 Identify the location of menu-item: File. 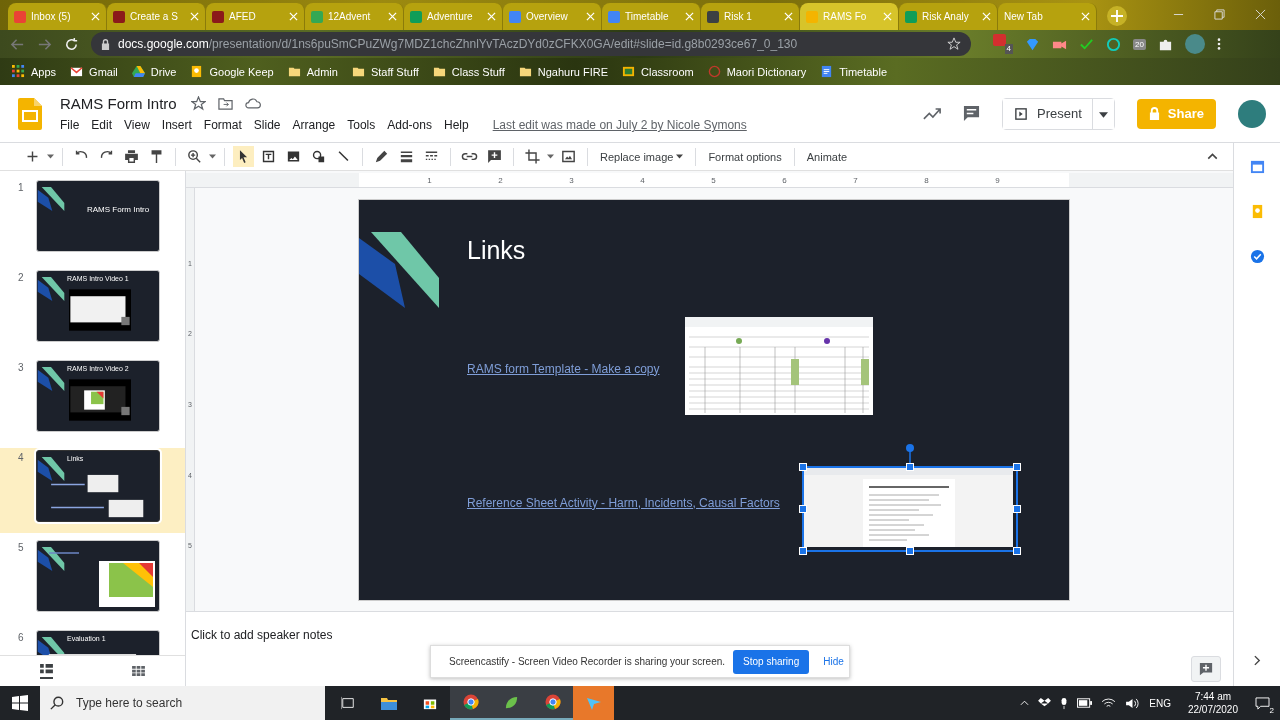
(73, 125).